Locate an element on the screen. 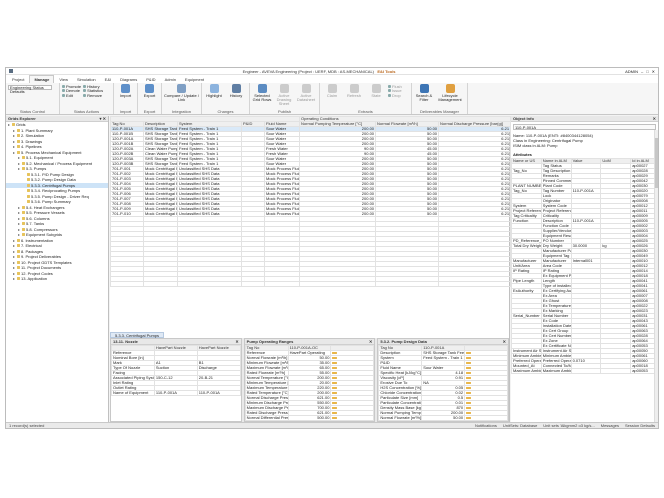 The height and width of the screenshot is (498, 664). active-drawing-button: Active Drawing Sheet is located at coordinates (284, 95).